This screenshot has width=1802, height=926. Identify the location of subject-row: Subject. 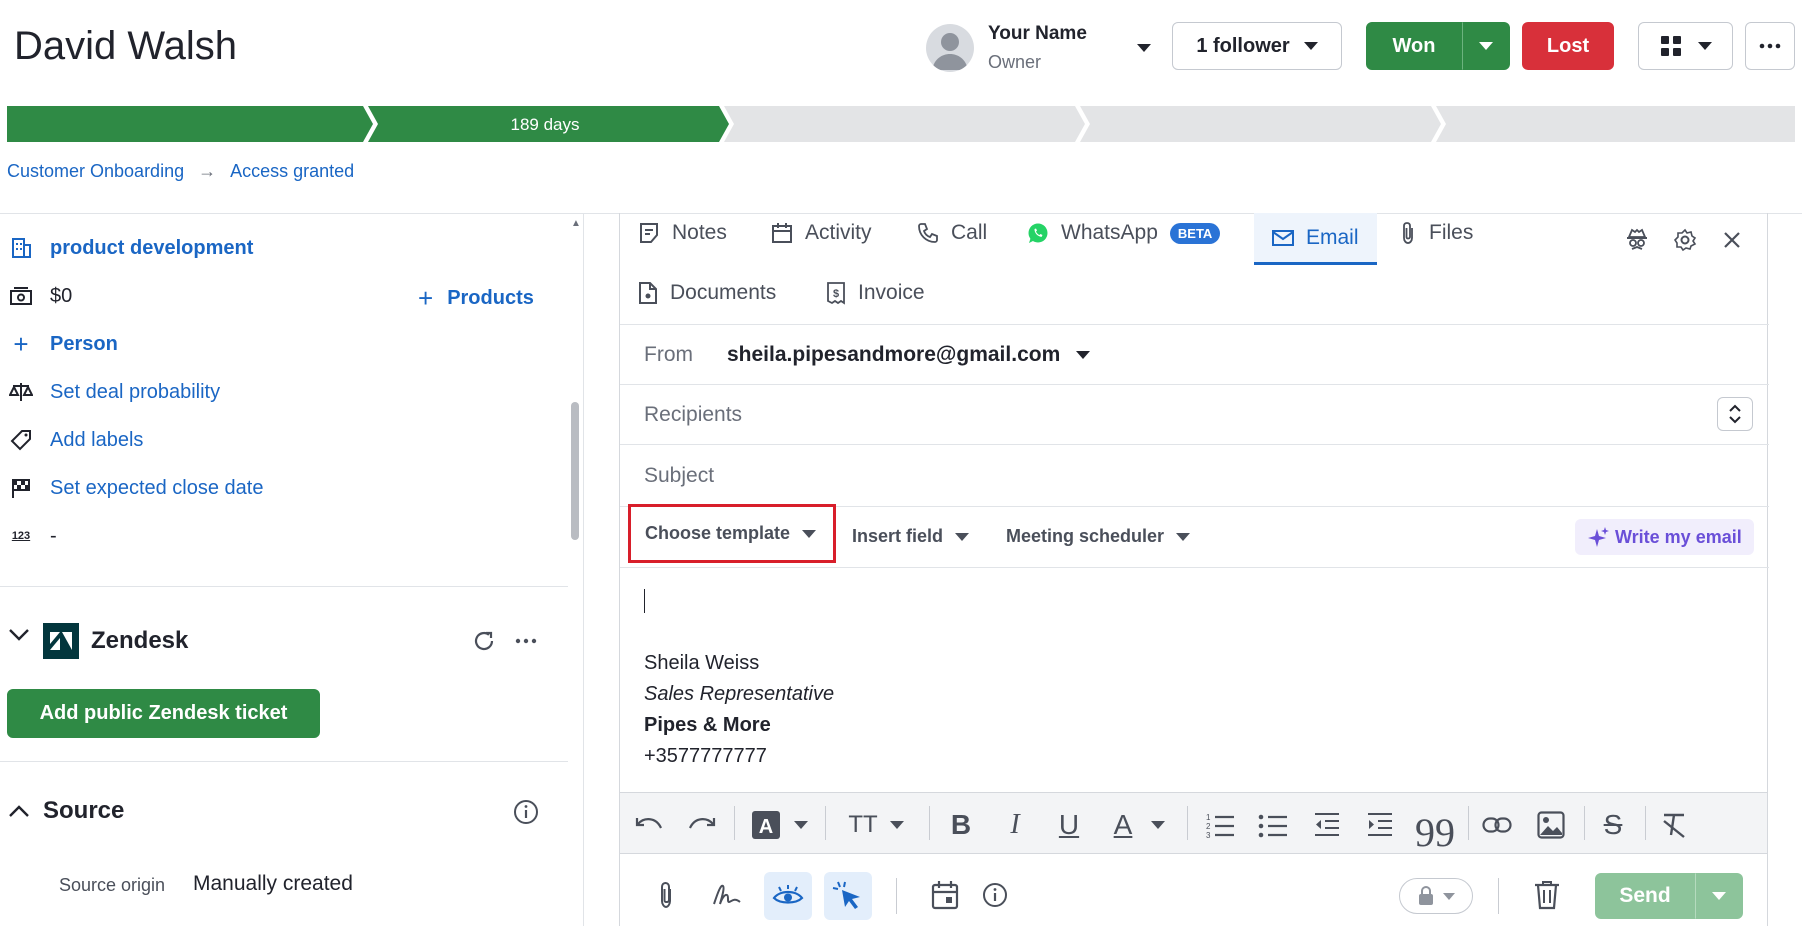
(1194, 475).